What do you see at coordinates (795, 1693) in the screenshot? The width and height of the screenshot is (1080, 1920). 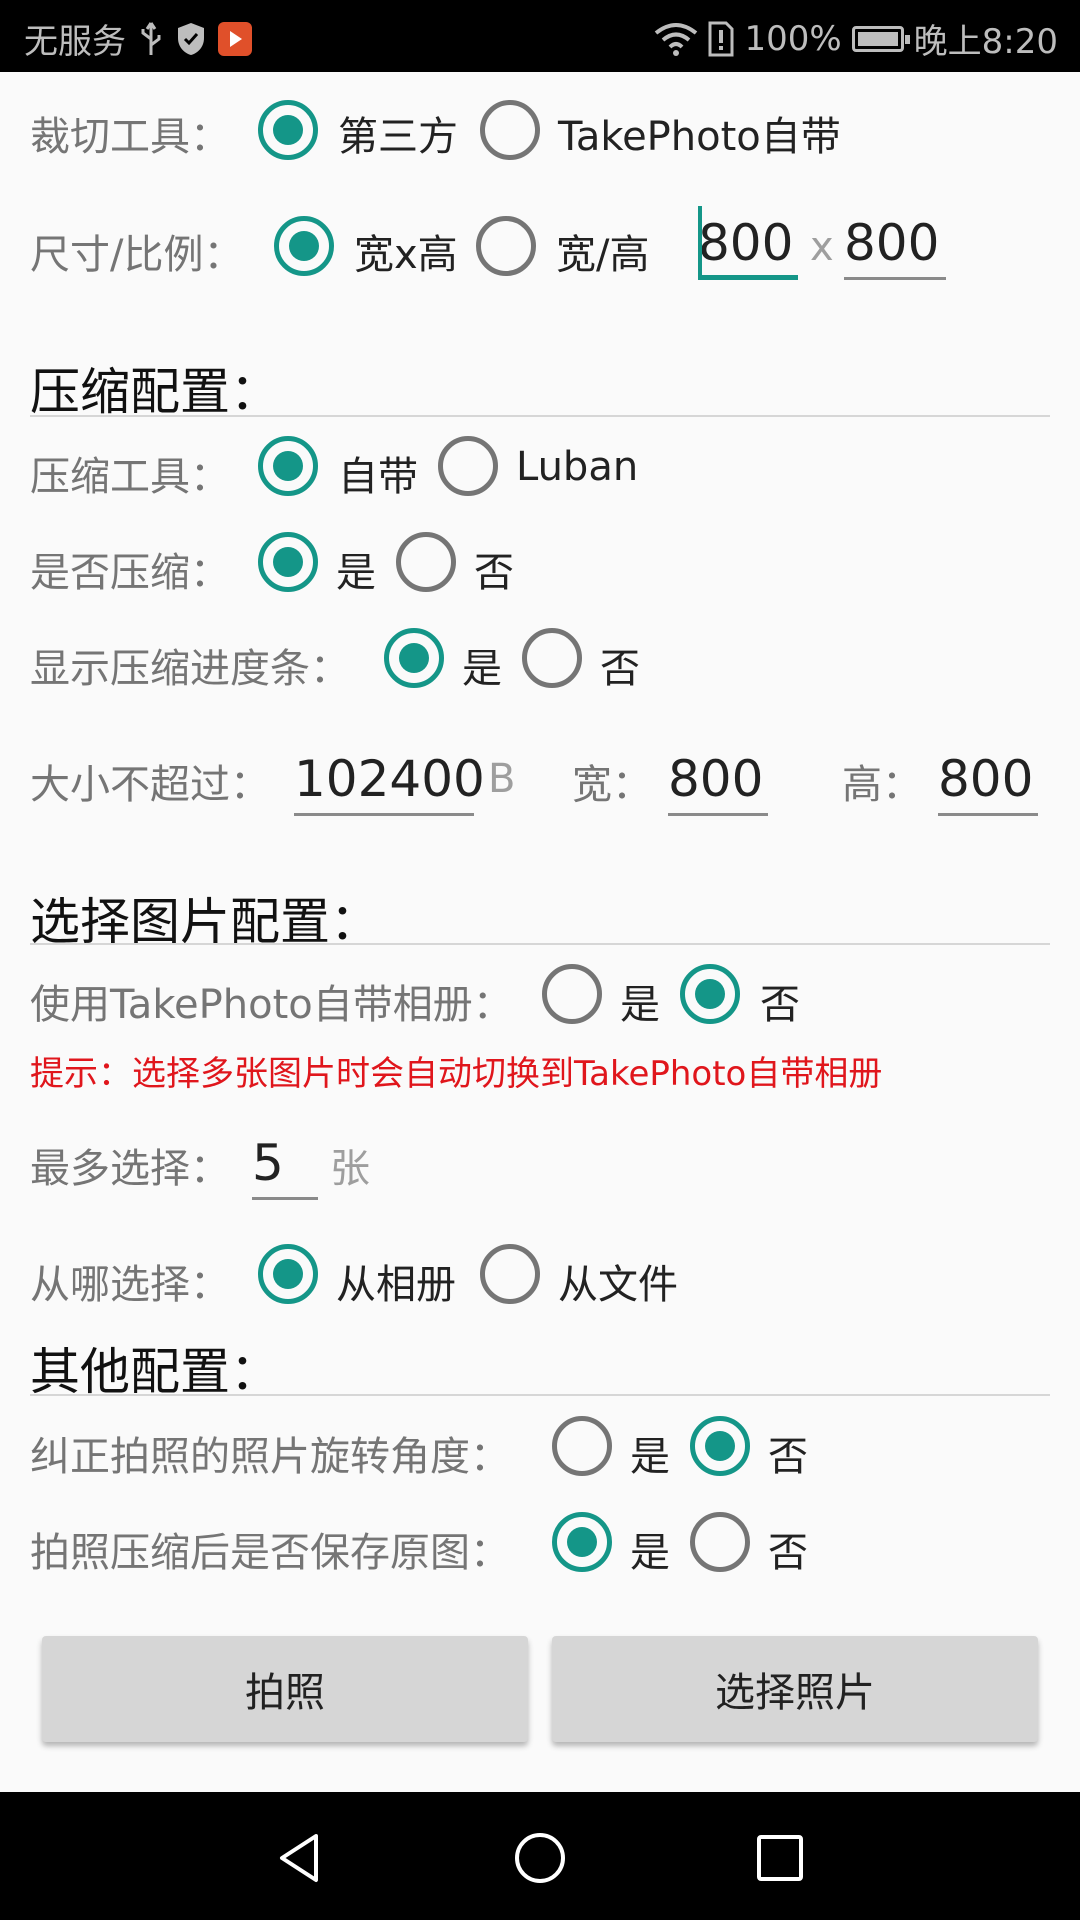 I see `pick-photo-label: 选择照片` at bounding box center [795, 1693].